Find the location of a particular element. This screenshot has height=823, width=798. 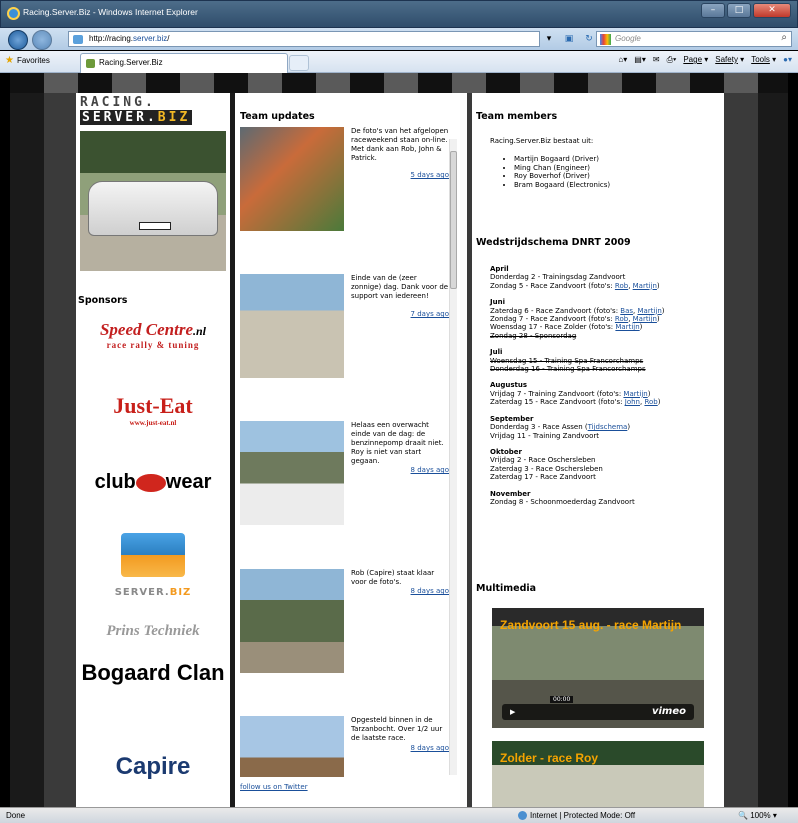

zoom-level: 🔍 100% ▾ is located at coordinates (757, 815).